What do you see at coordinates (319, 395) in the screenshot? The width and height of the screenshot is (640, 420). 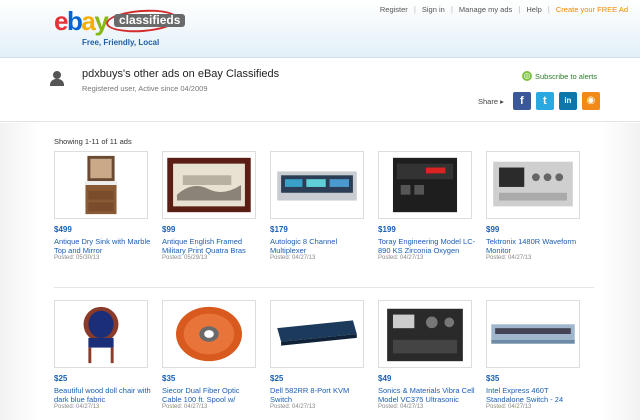 I see `ad-title-link: Dell 582RR 8-Port KVM Switch` at bounding box center [319, 395].